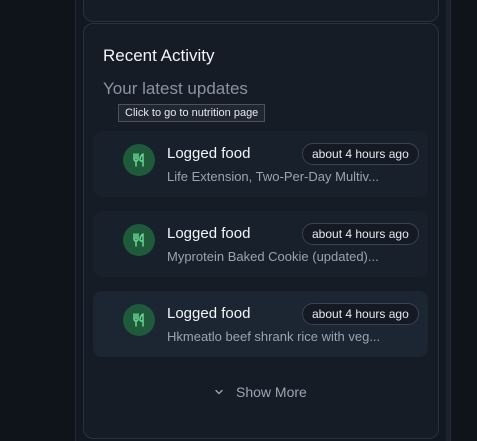 The width and height of the screenshot is (477, 441). Describe the element at coordinates (219, 392) in the screenshot. I see `chevron-down-icon` at that location.